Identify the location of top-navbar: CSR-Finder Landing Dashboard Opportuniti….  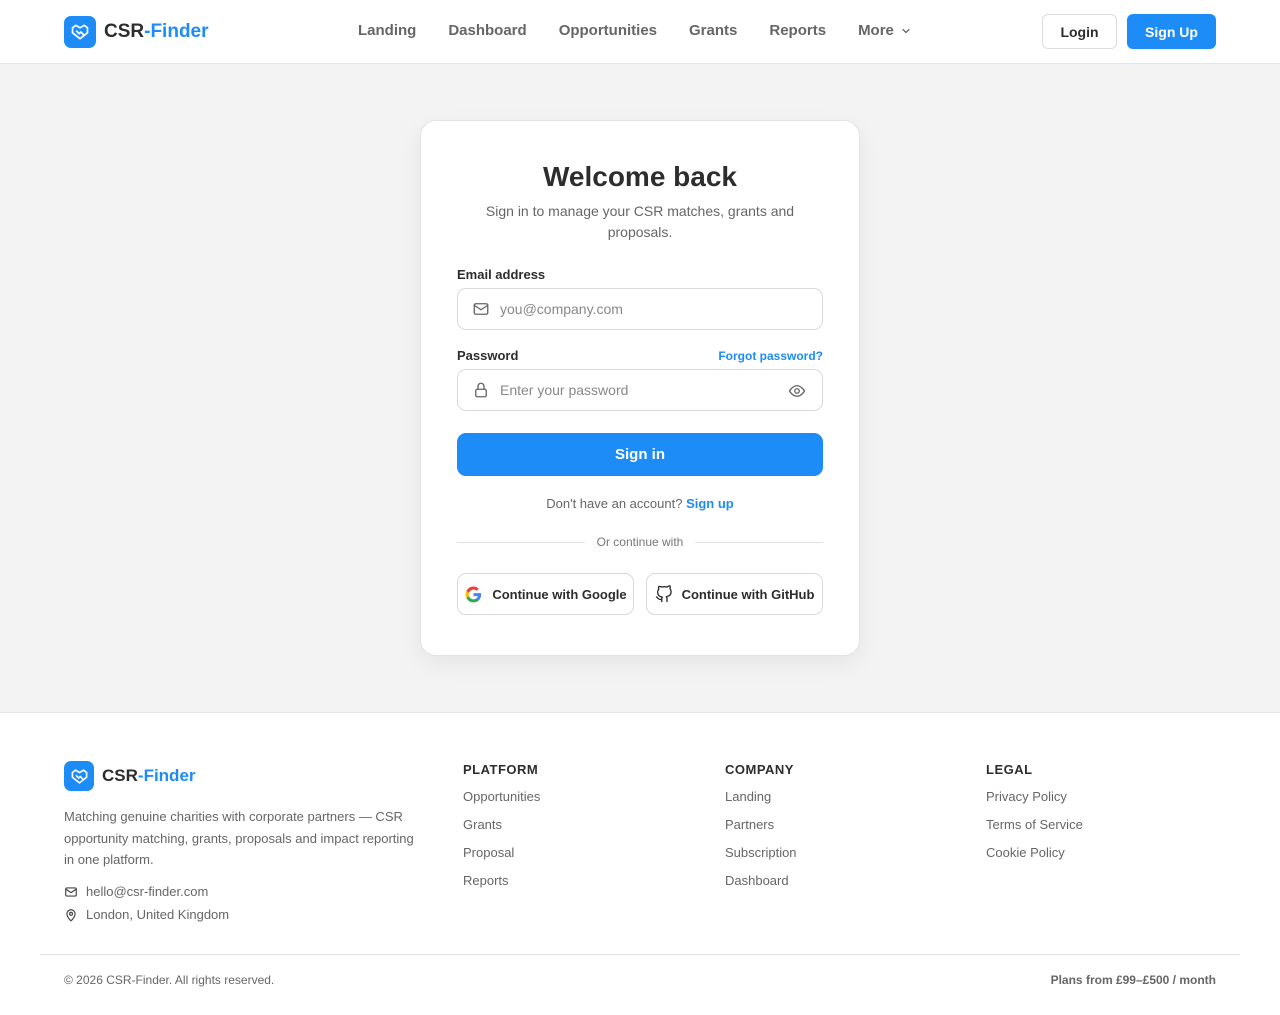
(640, 32).